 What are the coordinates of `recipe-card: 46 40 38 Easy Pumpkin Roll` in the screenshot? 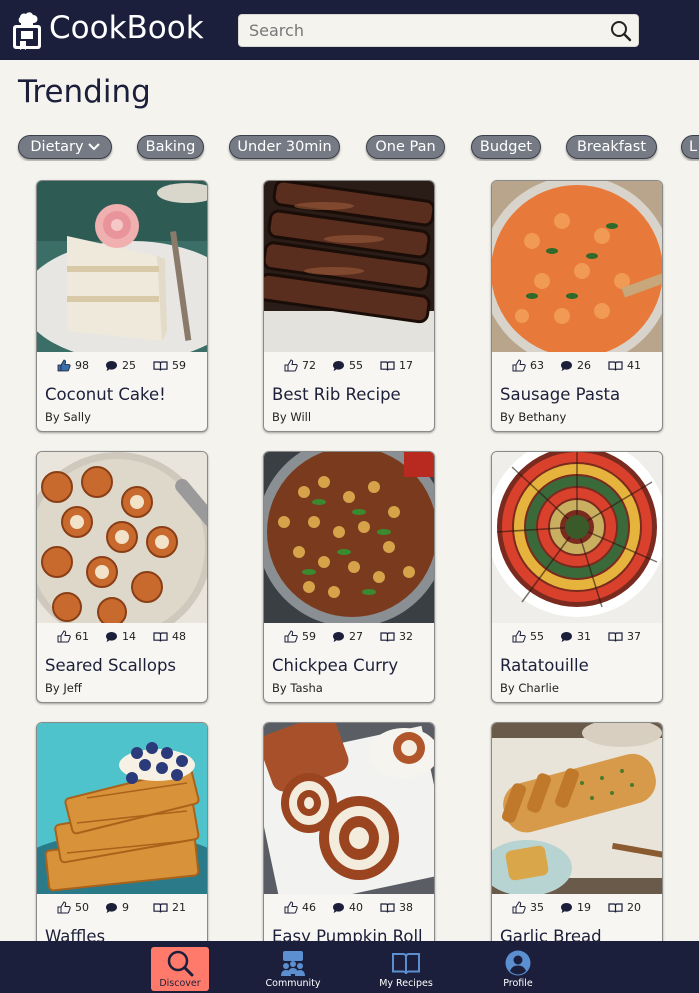 It's located at (349, 848).